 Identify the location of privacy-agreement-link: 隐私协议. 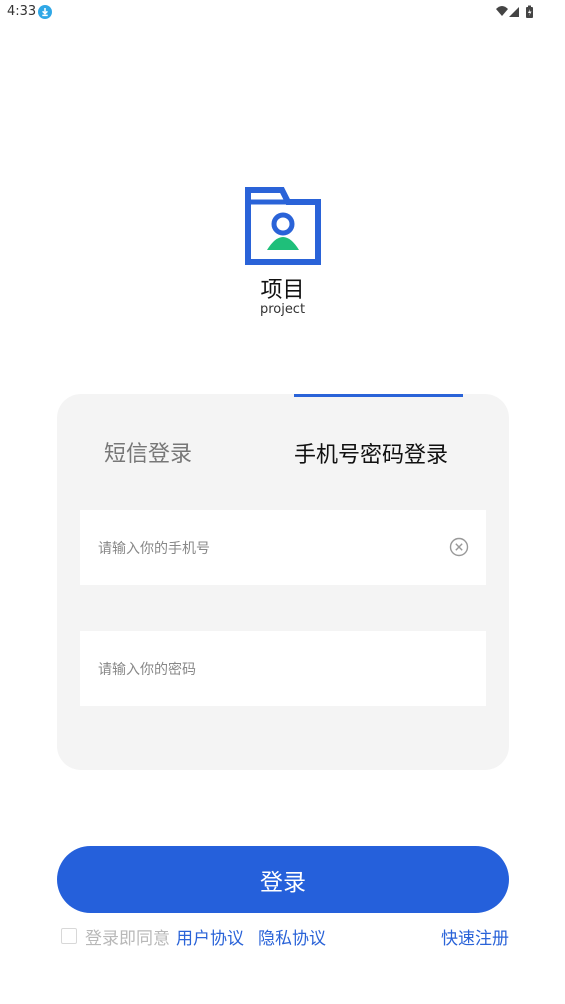
(292, 936).